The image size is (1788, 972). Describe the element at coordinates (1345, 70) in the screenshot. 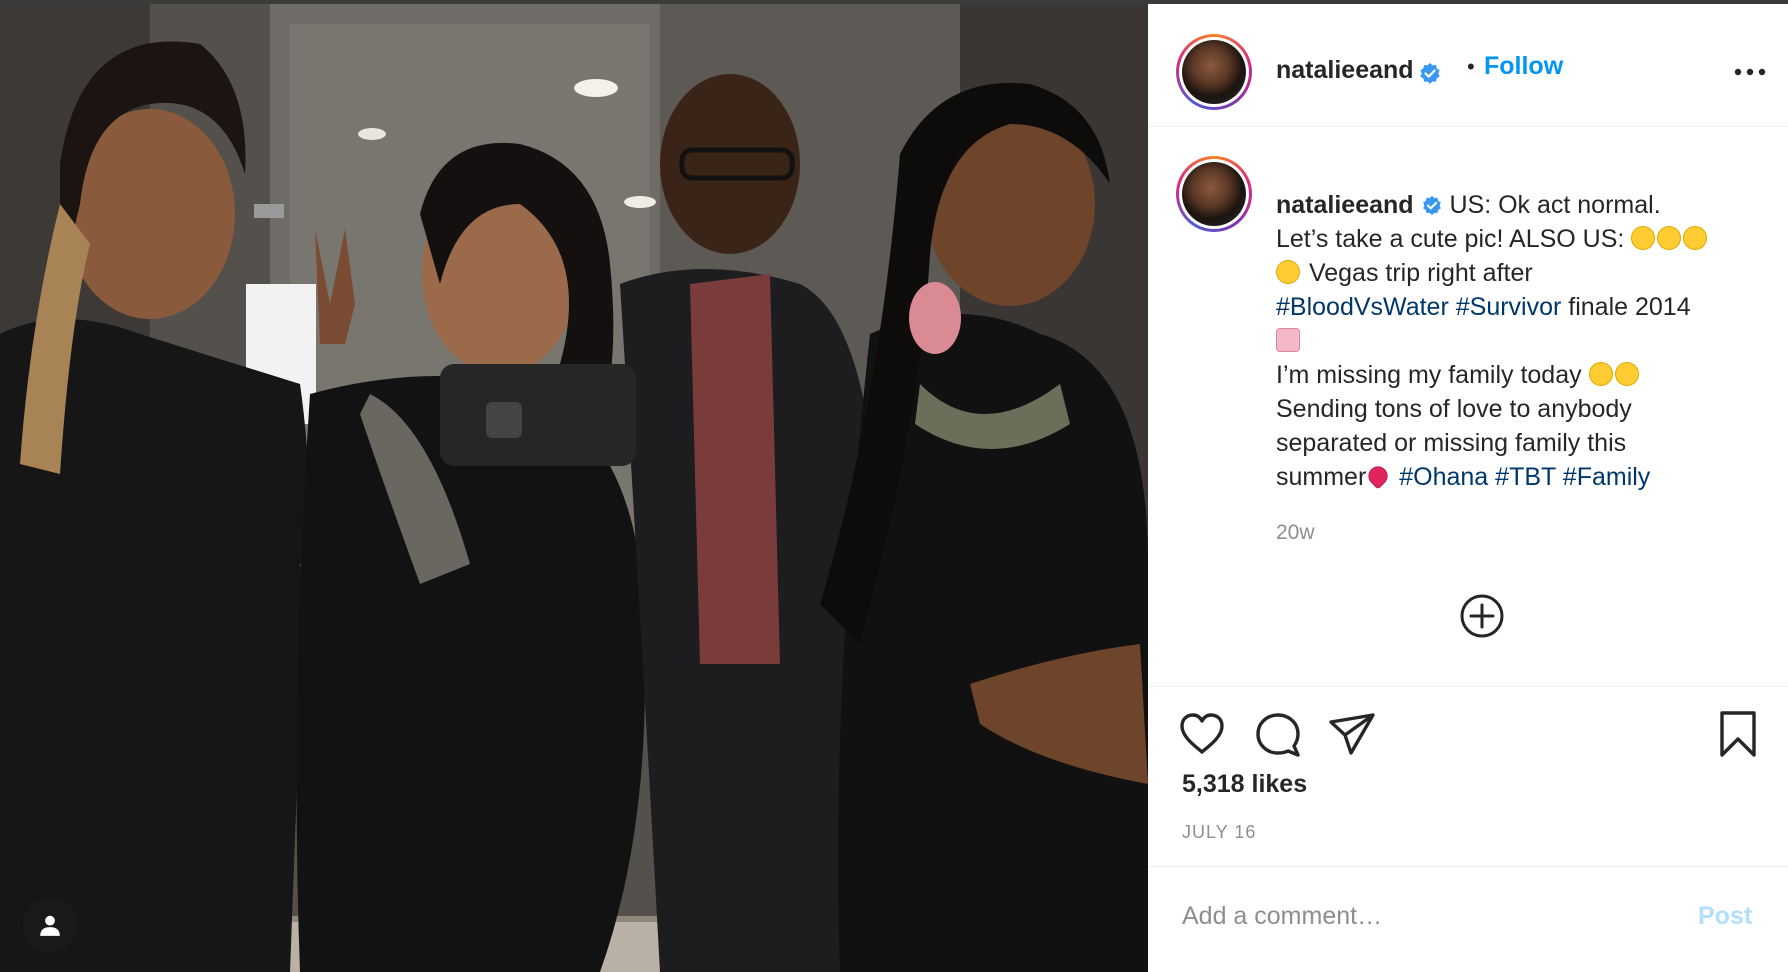

I see `header-username: natalieeand` at that location.